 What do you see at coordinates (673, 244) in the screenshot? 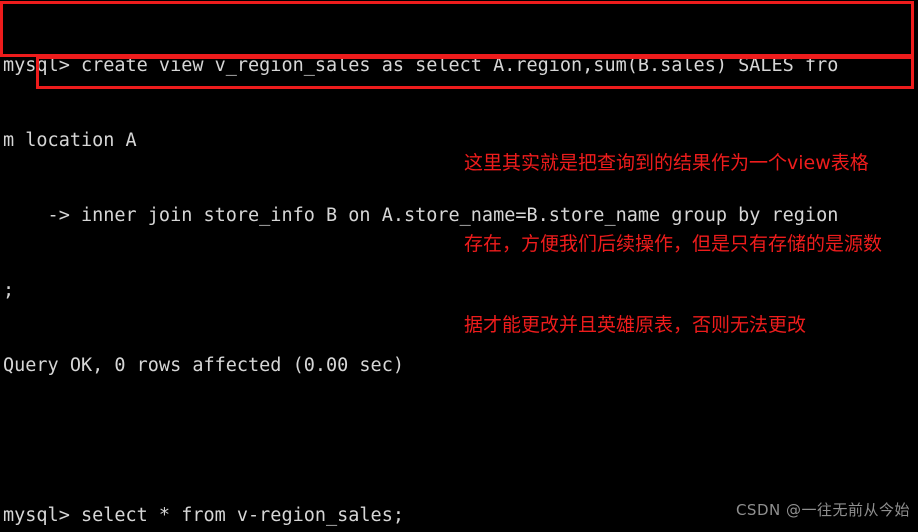
I see `annotation-note-line-2: 存在，方便我们后续操作，但是只有存储的是源数` at bounding box center [673, 244].